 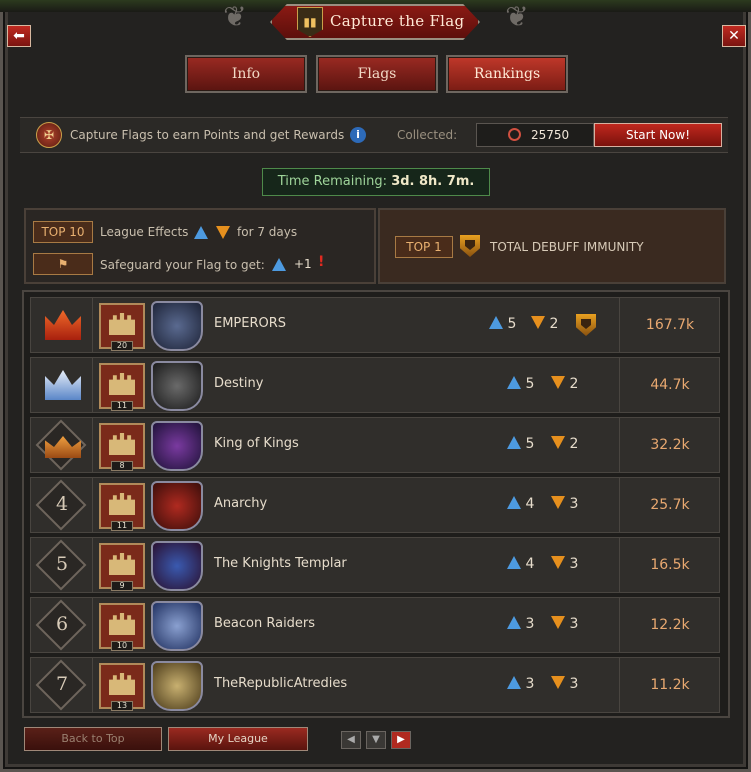 What do you see at coordinates (530, 684) in the screenshot?
I see `blue-count: 3` at bounding box center [530, 684].